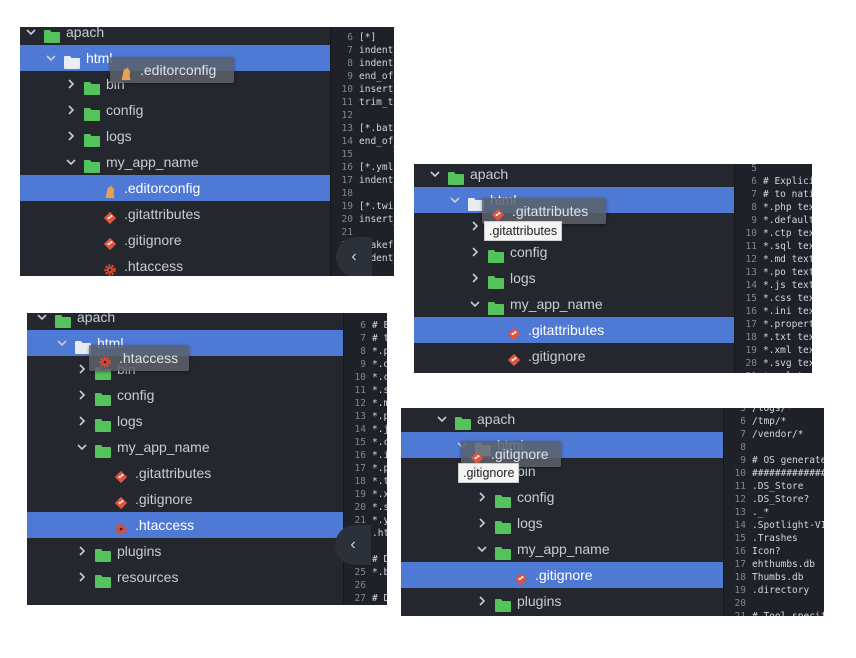 The image size is (856, 658). I want to click on code-line: trim_tr, so click(376, 102).